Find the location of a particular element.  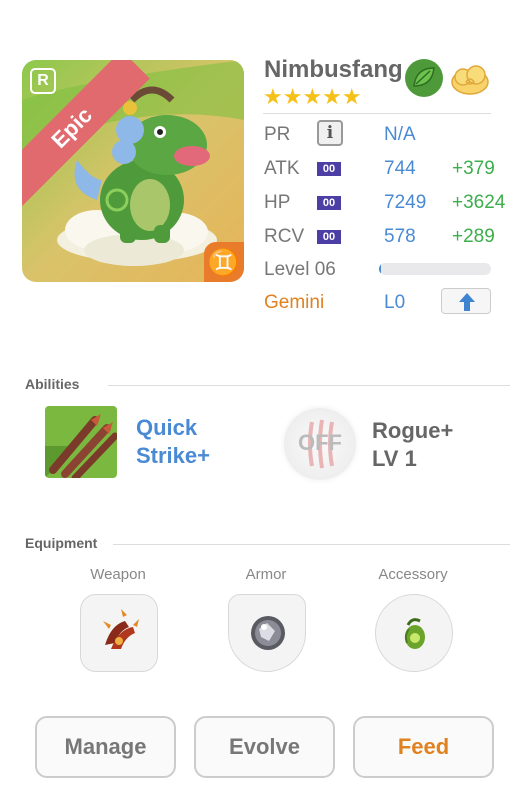

gemini-icon: ♊ is located at coordinates (224, 262).